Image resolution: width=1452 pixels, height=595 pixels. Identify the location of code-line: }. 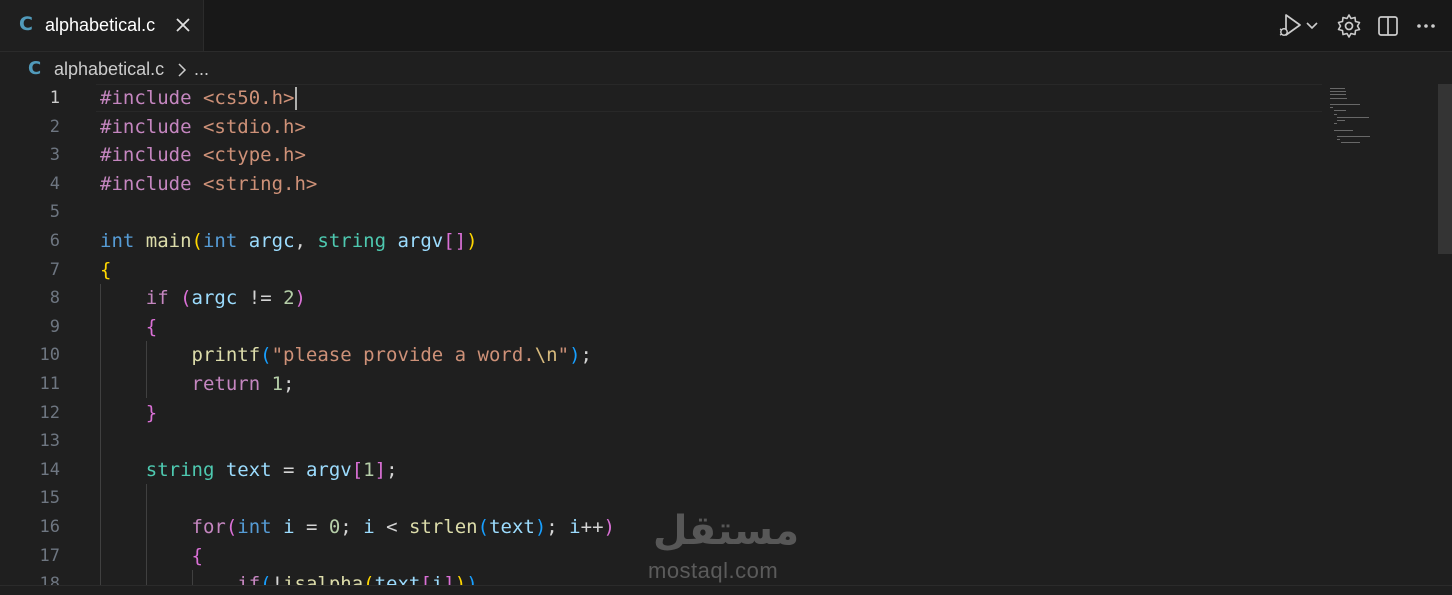
(128, 413).